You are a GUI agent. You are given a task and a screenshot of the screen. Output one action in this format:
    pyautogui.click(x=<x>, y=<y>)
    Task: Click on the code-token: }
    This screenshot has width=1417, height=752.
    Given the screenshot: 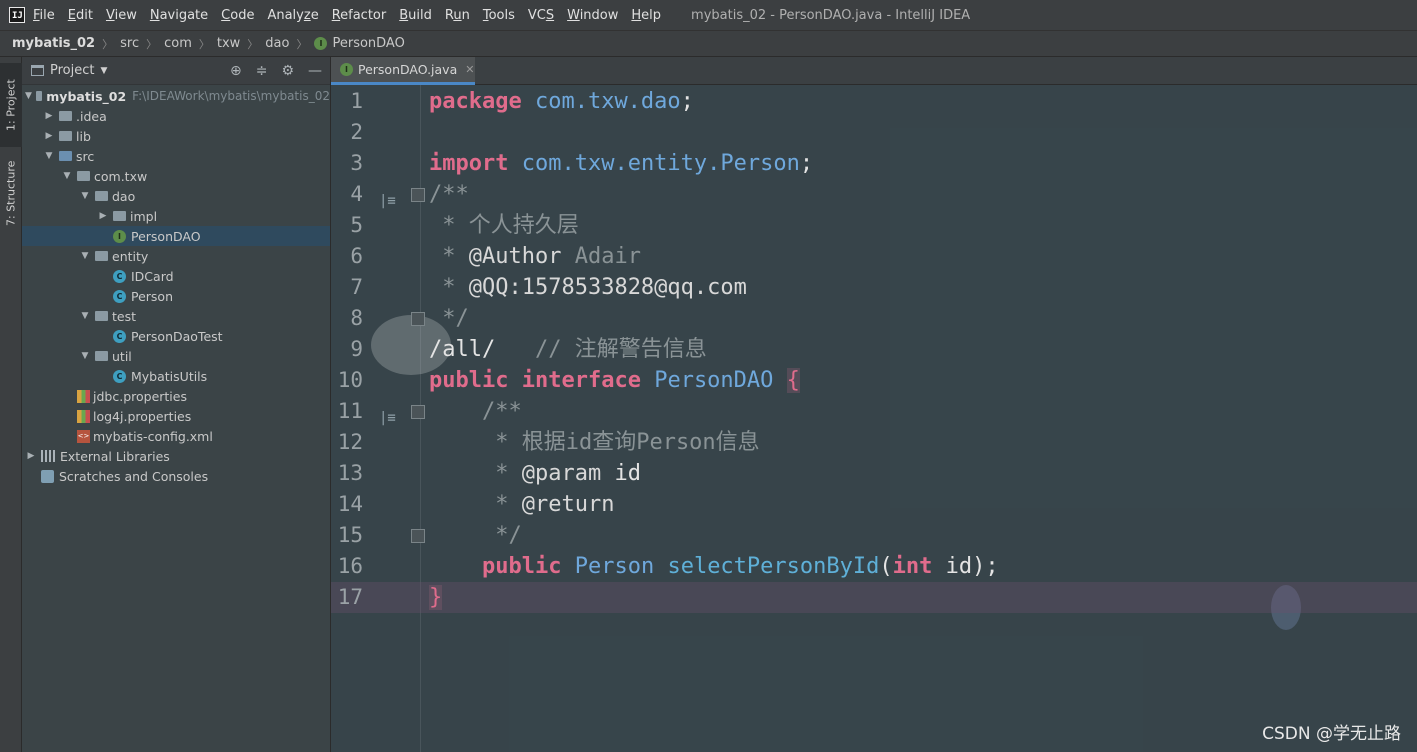 What is the action you would take?
    pyautogui.click(x=436, y=597)
    